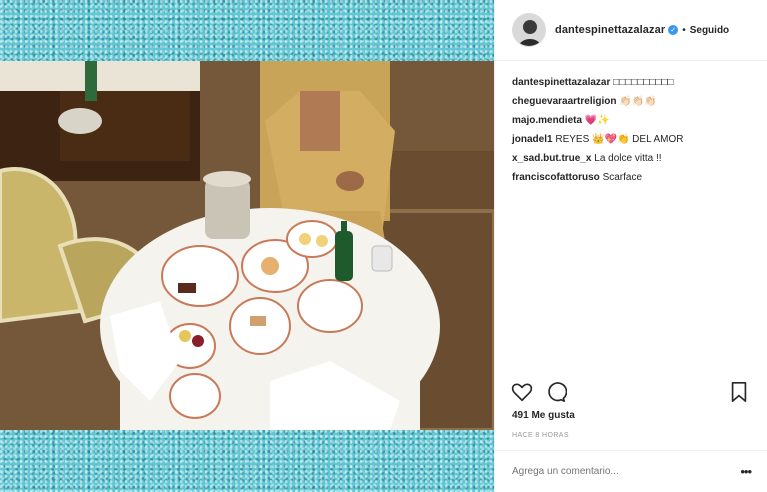  I want to click on list-item: jonadel1 REYES 👑💖👏 DEL AMOR, so click(639, 139).